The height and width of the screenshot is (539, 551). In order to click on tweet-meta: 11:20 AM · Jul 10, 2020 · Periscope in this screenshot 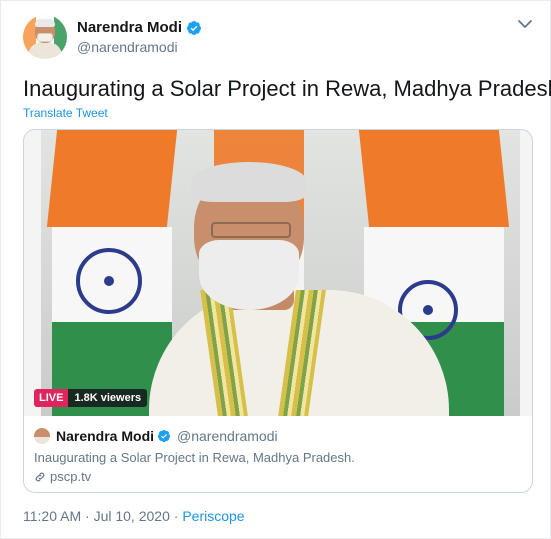, I will do `click(134, 516)`.